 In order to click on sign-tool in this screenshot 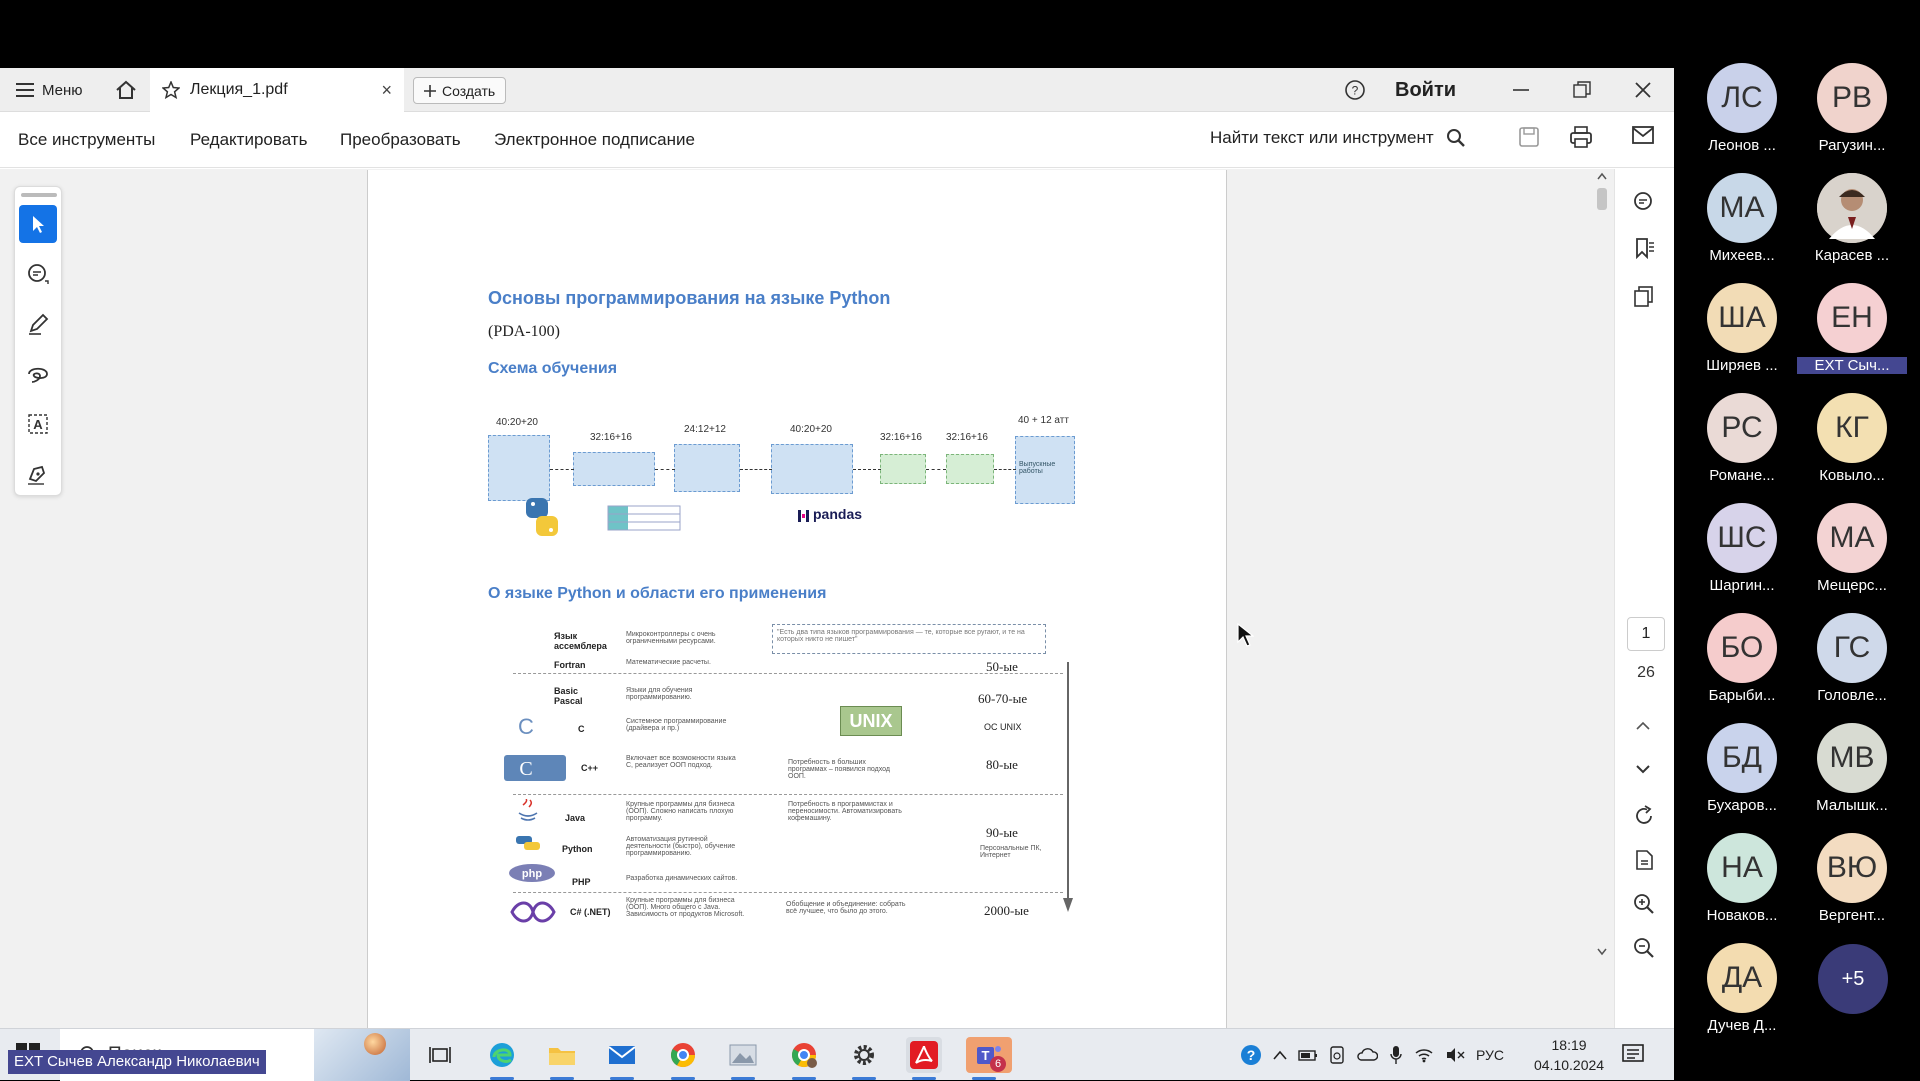, I will do `click(38, 474)`.